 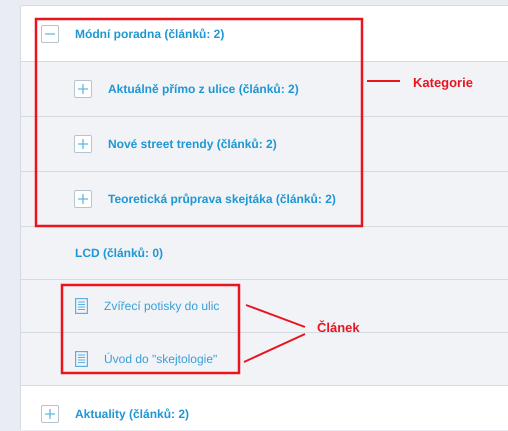 What do you see at coordinates (119, 253) in the screenshot?
I see `category-link: LCD (článků: 0)` at bounding box center [119, 253].